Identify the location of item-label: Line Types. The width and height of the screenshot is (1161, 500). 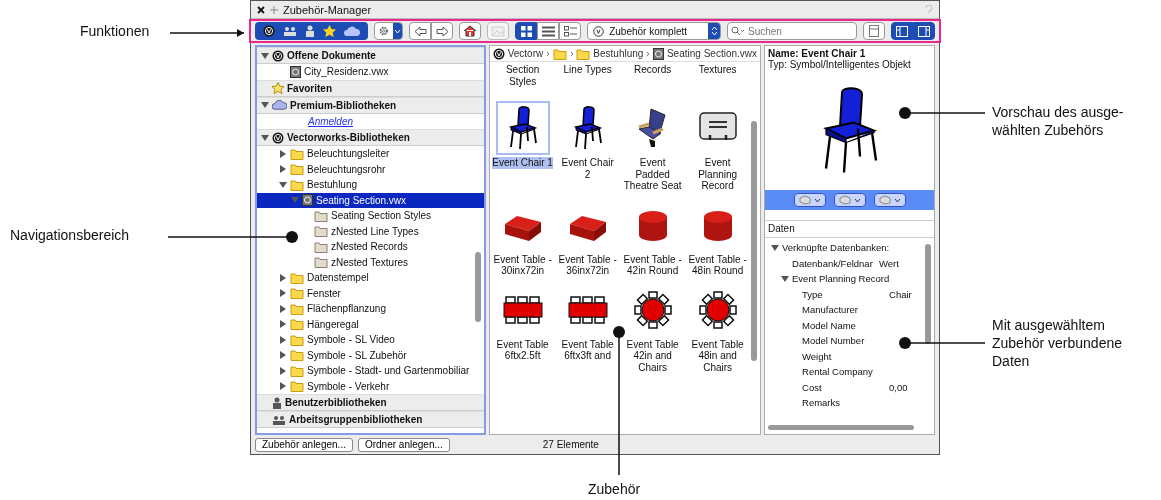
(587, 70).